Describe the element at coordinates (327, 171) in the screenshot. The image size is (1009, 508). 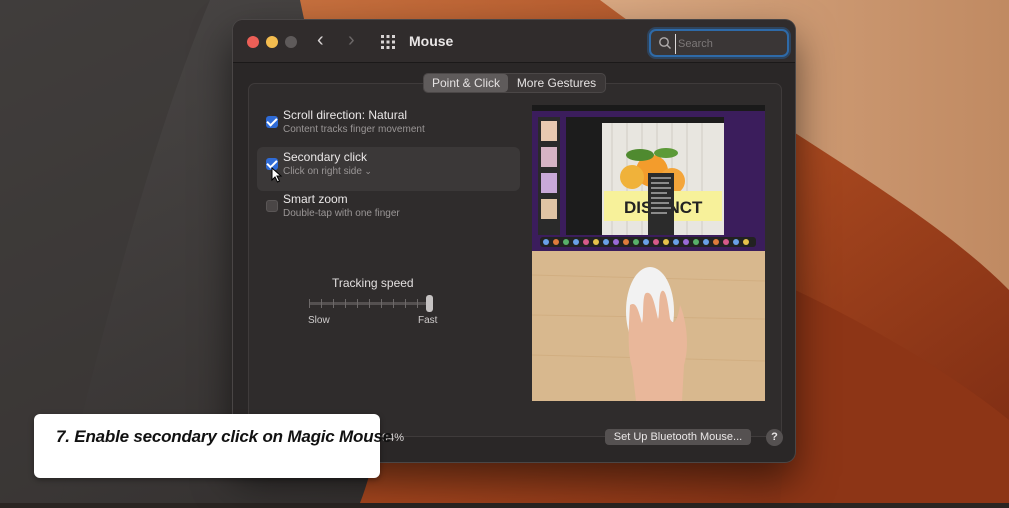
I see `secondary-click-side-menu: Click on right side` at that location.